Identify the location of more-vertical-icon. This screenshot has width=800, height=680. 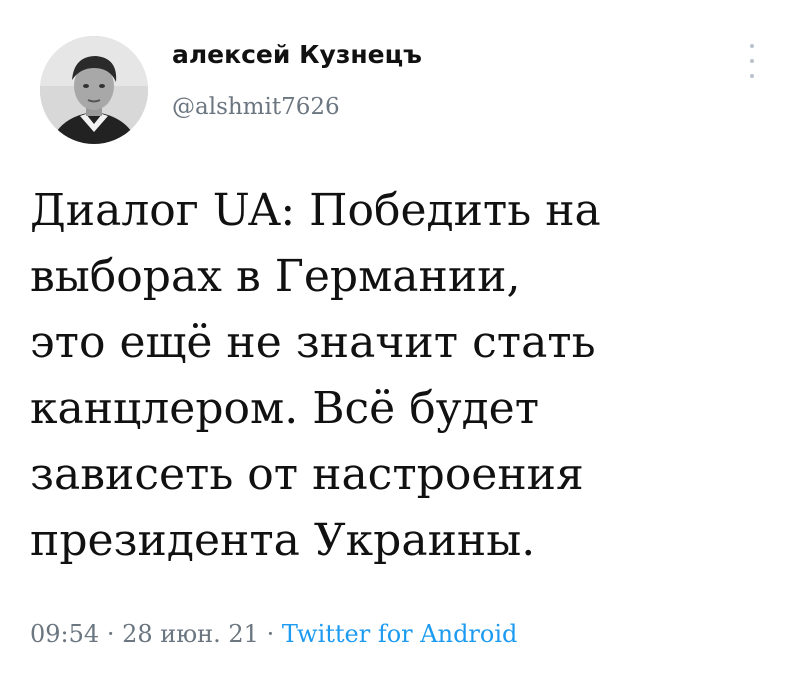
(752, 61).